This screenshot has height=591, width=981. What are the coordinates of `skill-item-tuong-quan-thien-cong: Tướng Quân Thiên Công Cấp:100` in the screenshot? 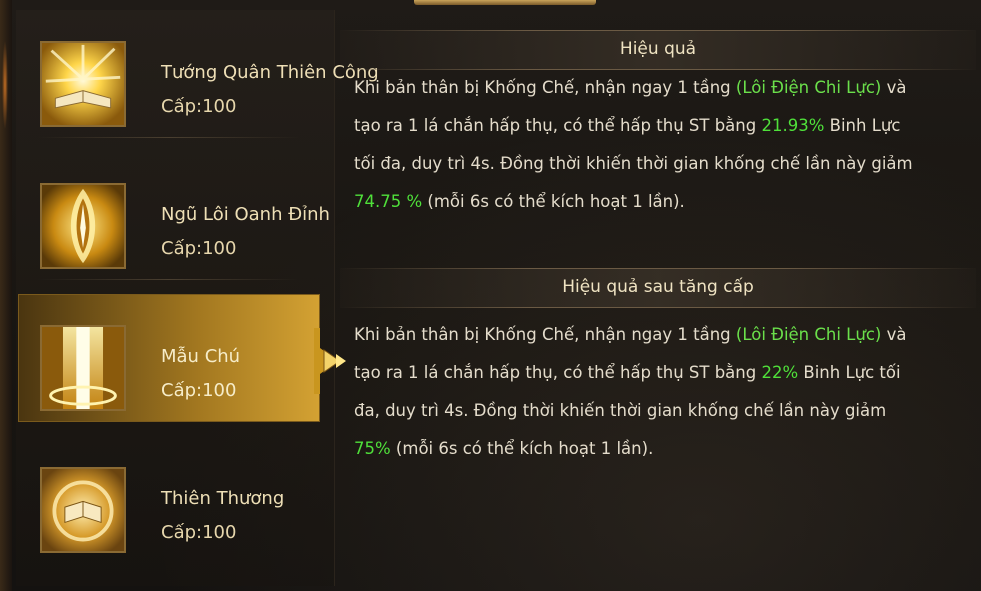 It's located at (198, 74).